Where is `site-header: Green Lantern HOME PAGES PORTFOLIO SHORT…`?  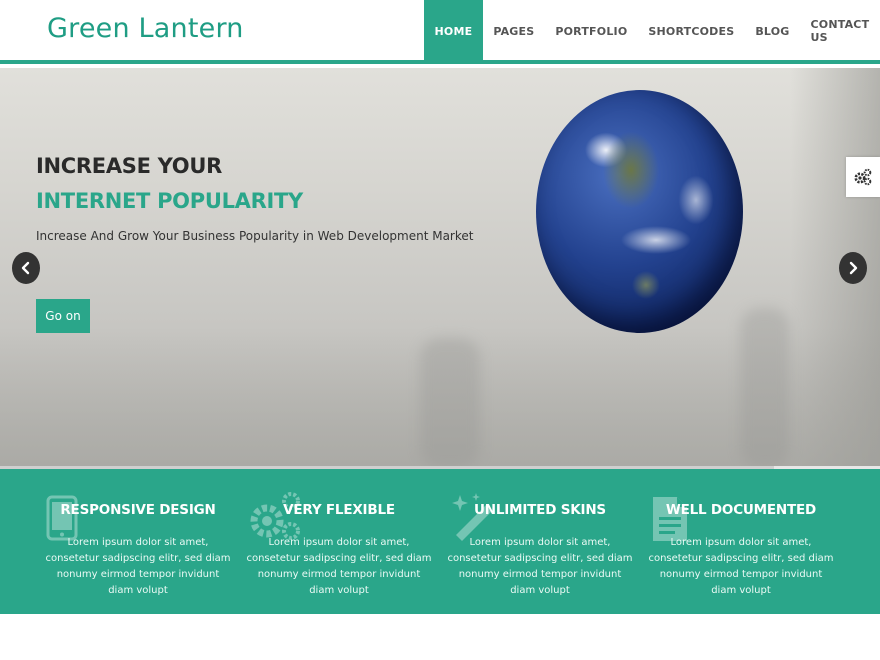
site-header: Green Lantern HOME PAGES PORTFOLIO SHORT… is located at coordinates (440, 32).